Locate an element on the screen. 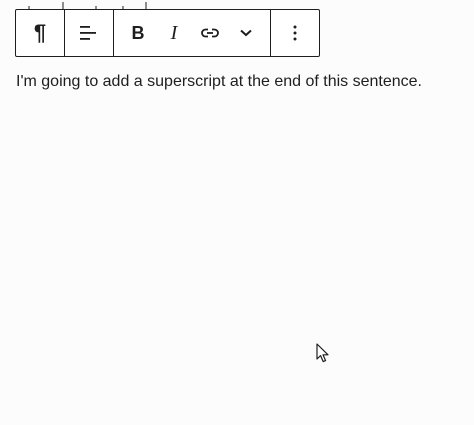 The width and height of the screenshot is (474, 425). formatting-group: B I is located at coordinates (192, 33).